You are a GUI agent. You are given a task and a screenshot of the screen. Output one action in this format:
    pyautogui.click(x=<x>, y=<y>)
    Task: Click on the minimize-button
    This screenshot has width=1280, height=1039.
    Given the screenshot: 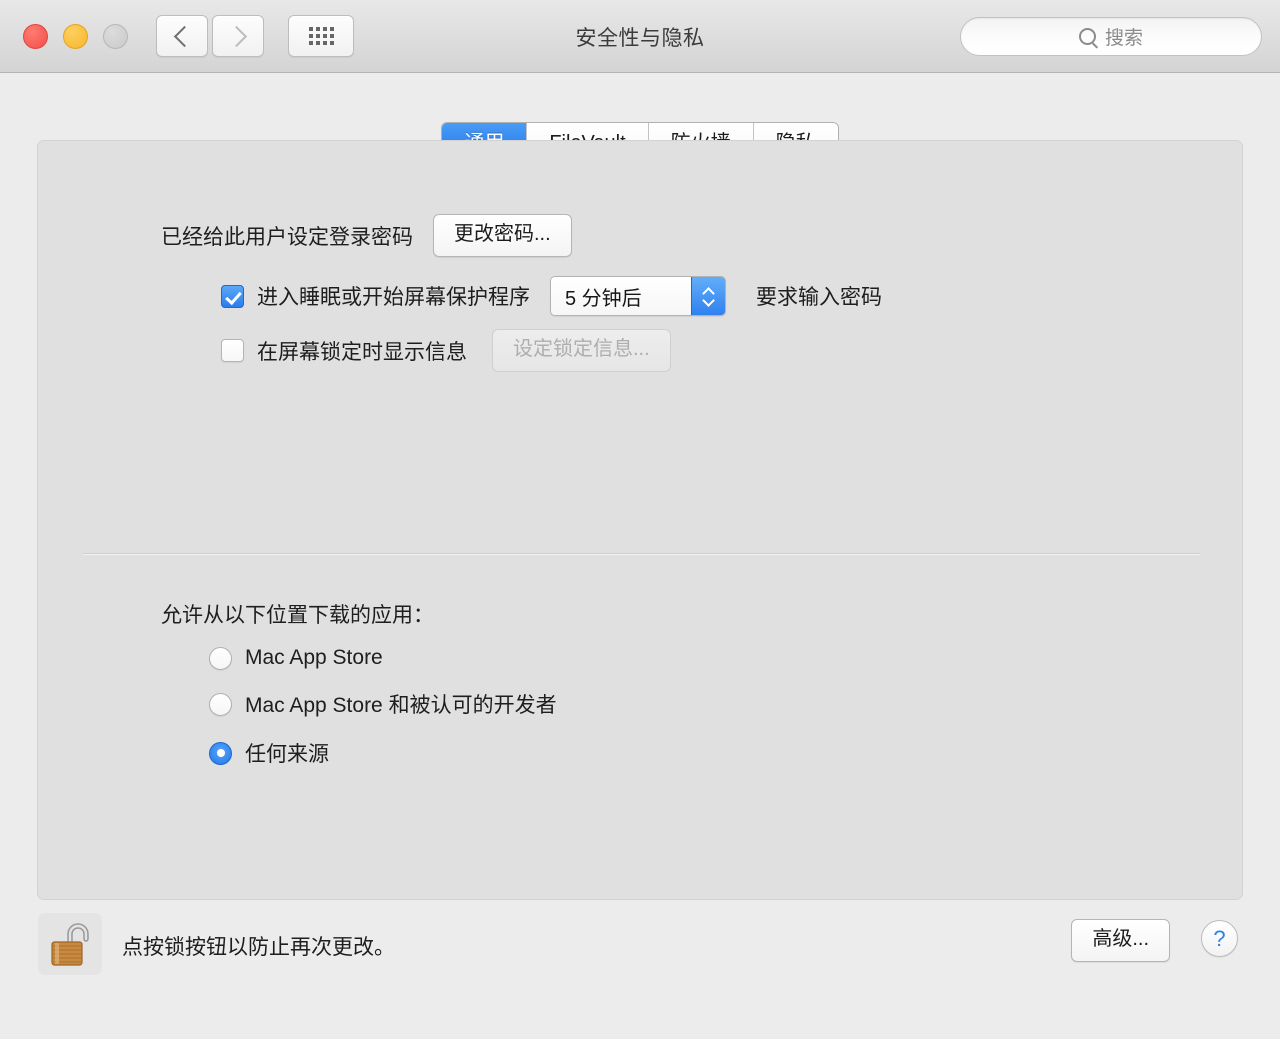 What is the action you would take?
    pyautogui.click(x=75, y=36)
    